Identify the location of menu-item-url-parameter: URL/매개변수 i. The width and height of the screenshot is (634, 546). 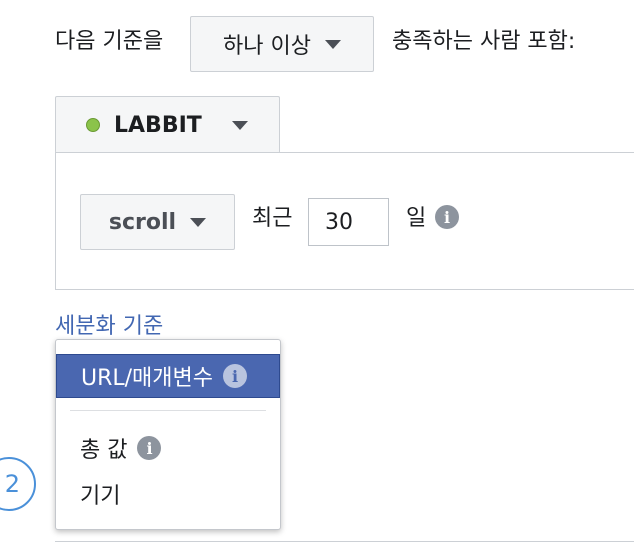
(168, 376).